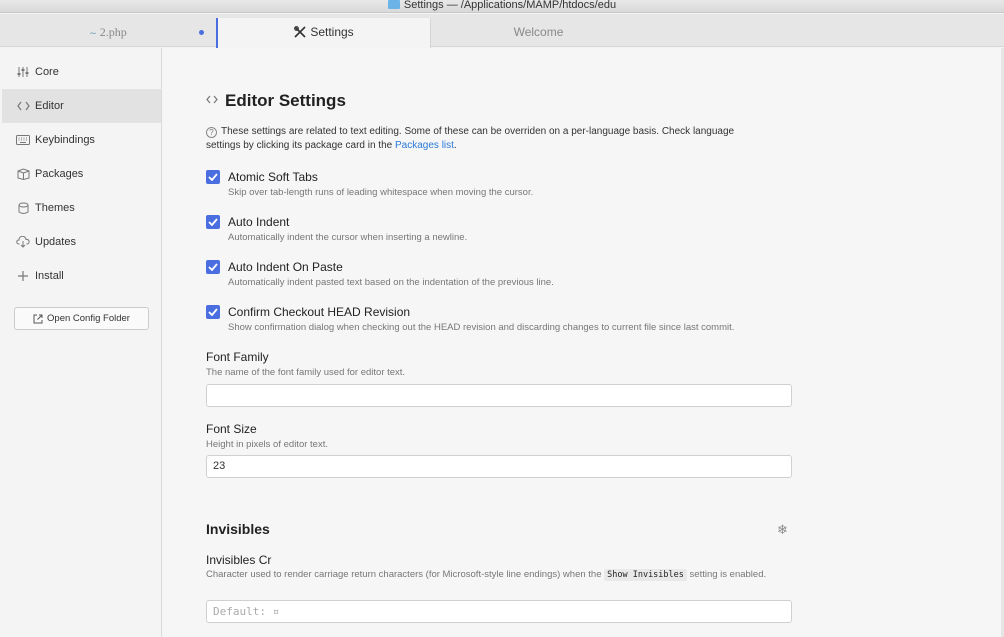 The width and height of the screenshot is (1004, 637). I want to click on sidebar-item-core: Core, so click(81, 72).